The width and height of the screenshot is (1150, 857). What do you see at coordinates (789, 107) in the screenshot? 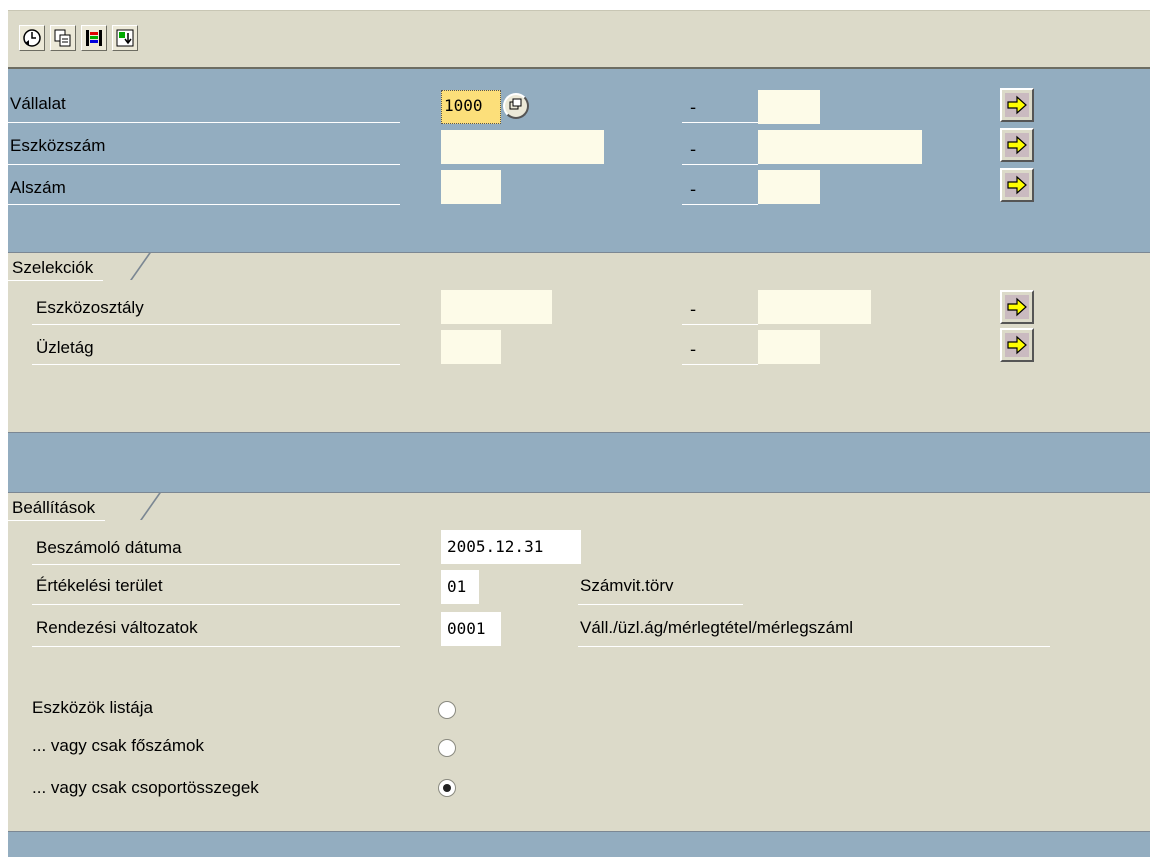
I see `company-to-input` at bounding box center [789, 107].